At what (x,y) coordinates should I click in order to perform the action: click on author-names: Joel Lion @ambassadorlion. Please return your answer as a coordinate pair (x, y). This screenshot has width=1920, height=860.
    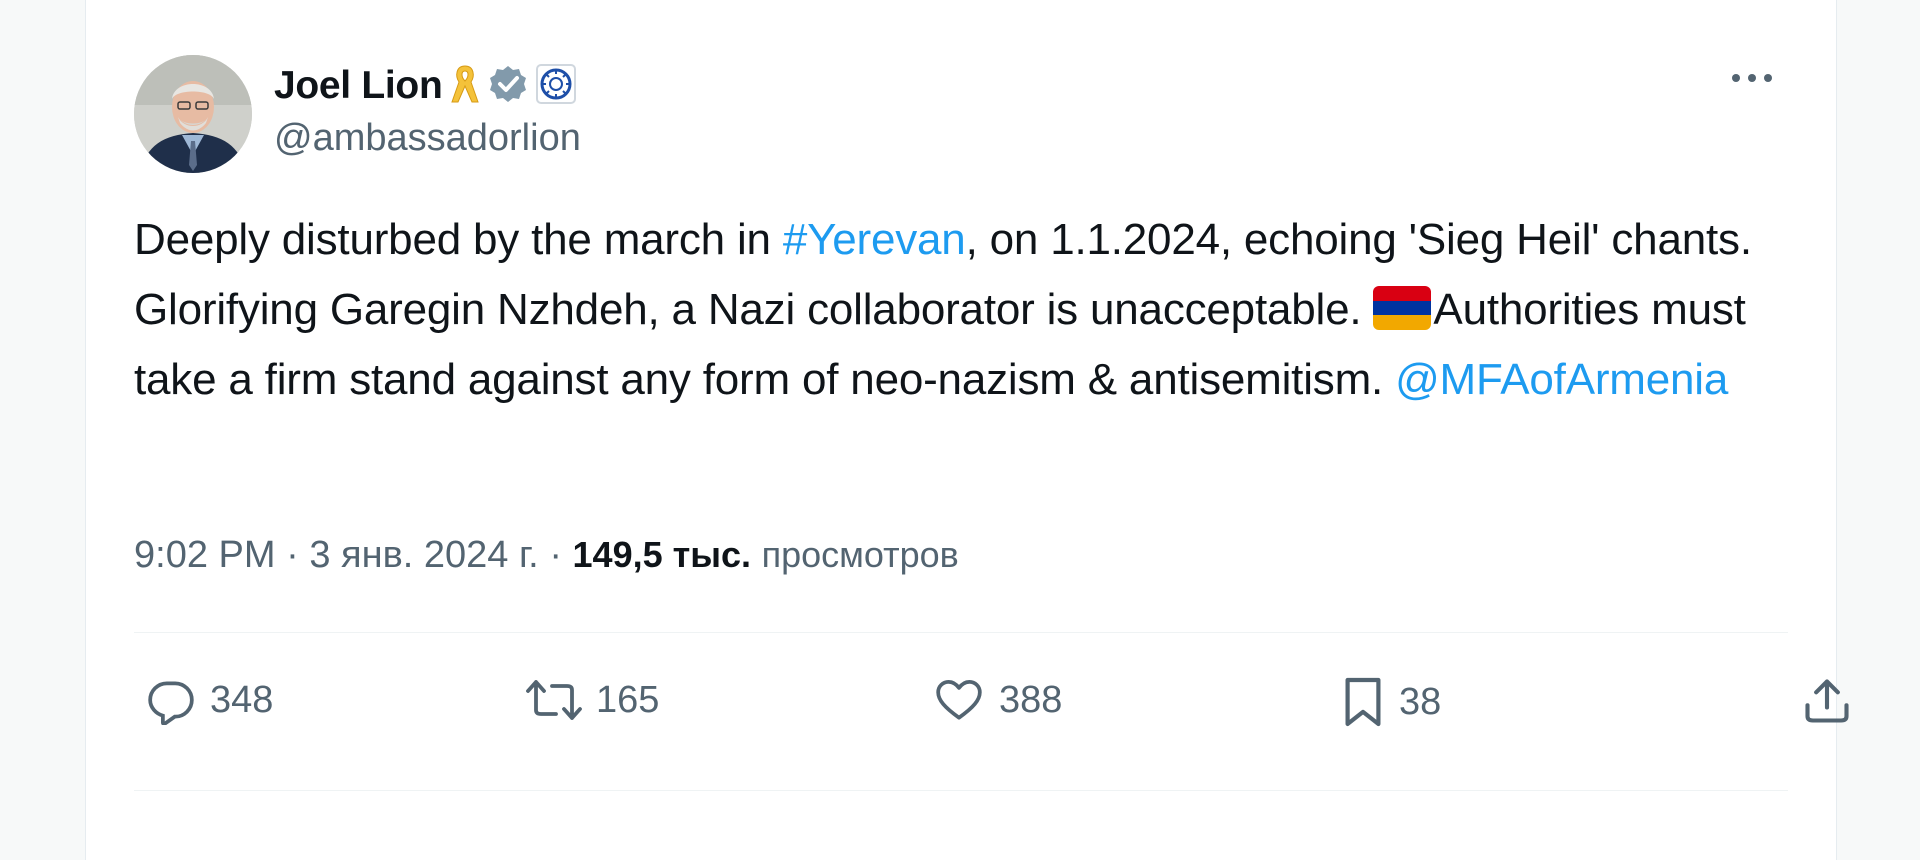
    Looking at the image, I should click on (427, 109).